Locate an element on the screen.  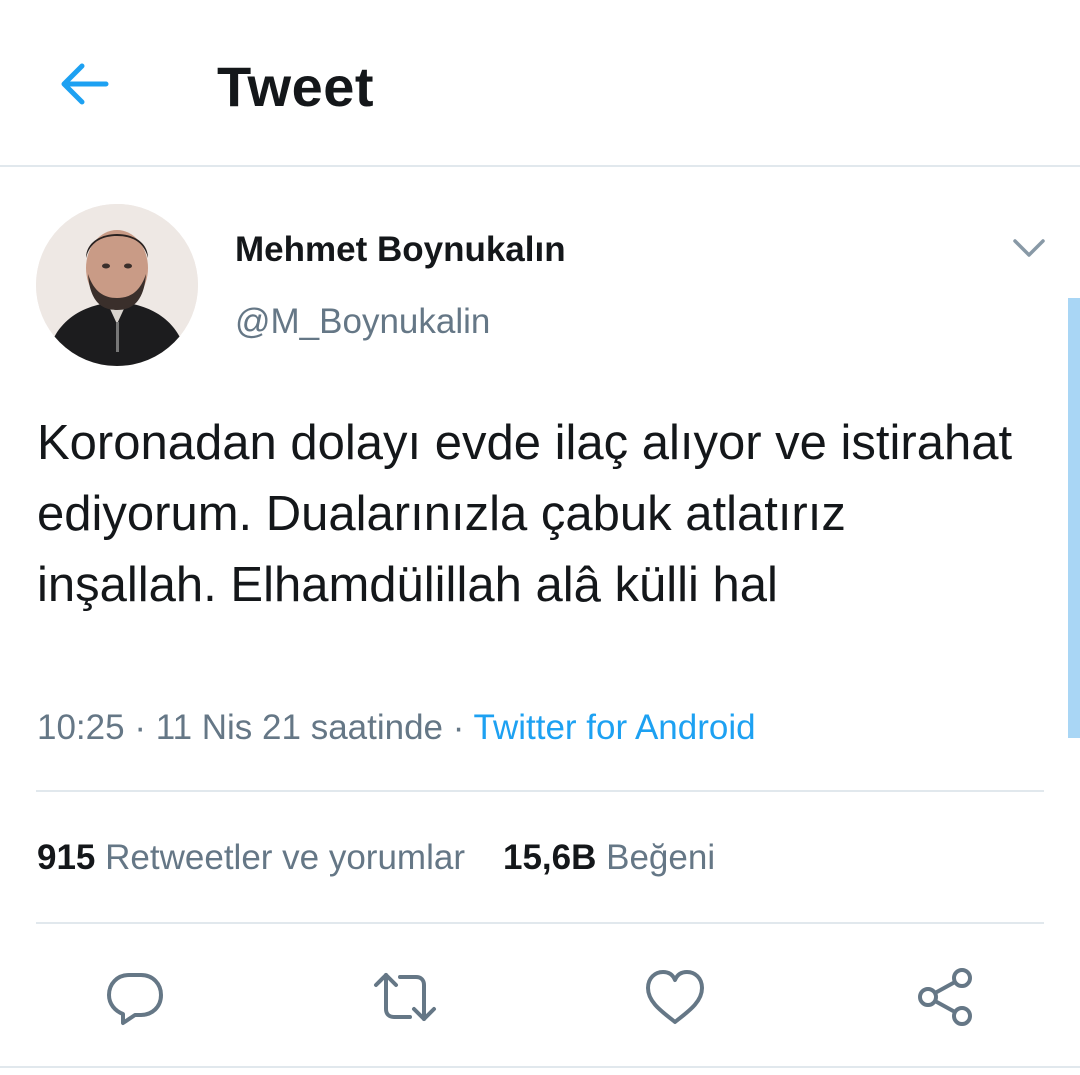
tweet-stats: 915 Retweetler ve yorumlar 15,6B Beğeni is located at coordinates (376, 858).